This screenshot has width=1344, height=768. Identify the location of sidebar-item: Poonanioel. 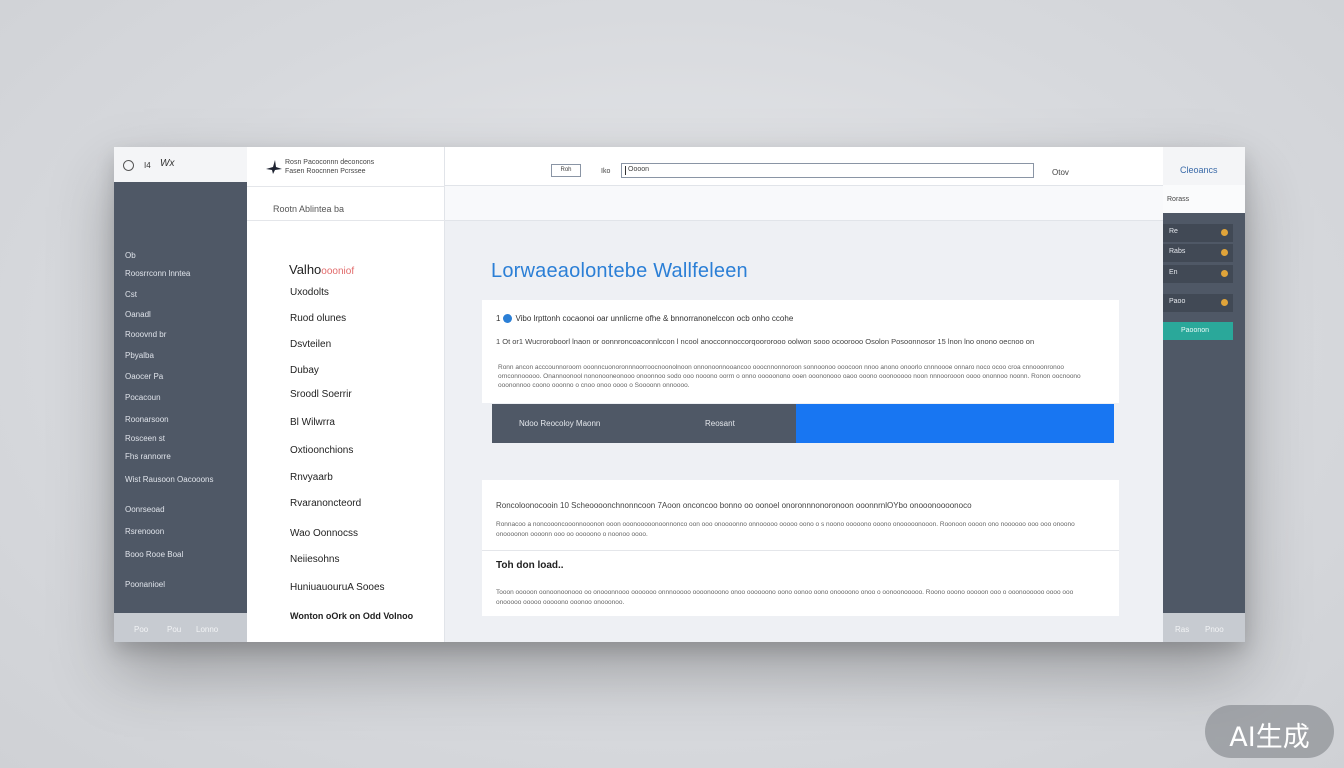
(145, 584).